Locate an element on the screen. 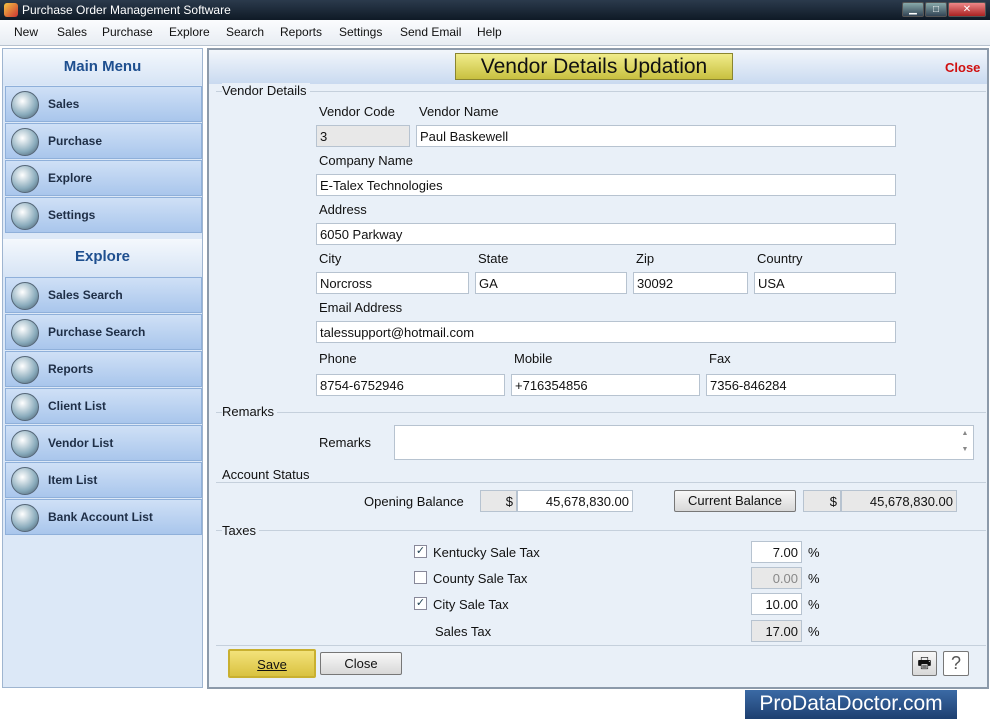  sidebar-item-purchase: Purchase is located at coordinates (103, 141).